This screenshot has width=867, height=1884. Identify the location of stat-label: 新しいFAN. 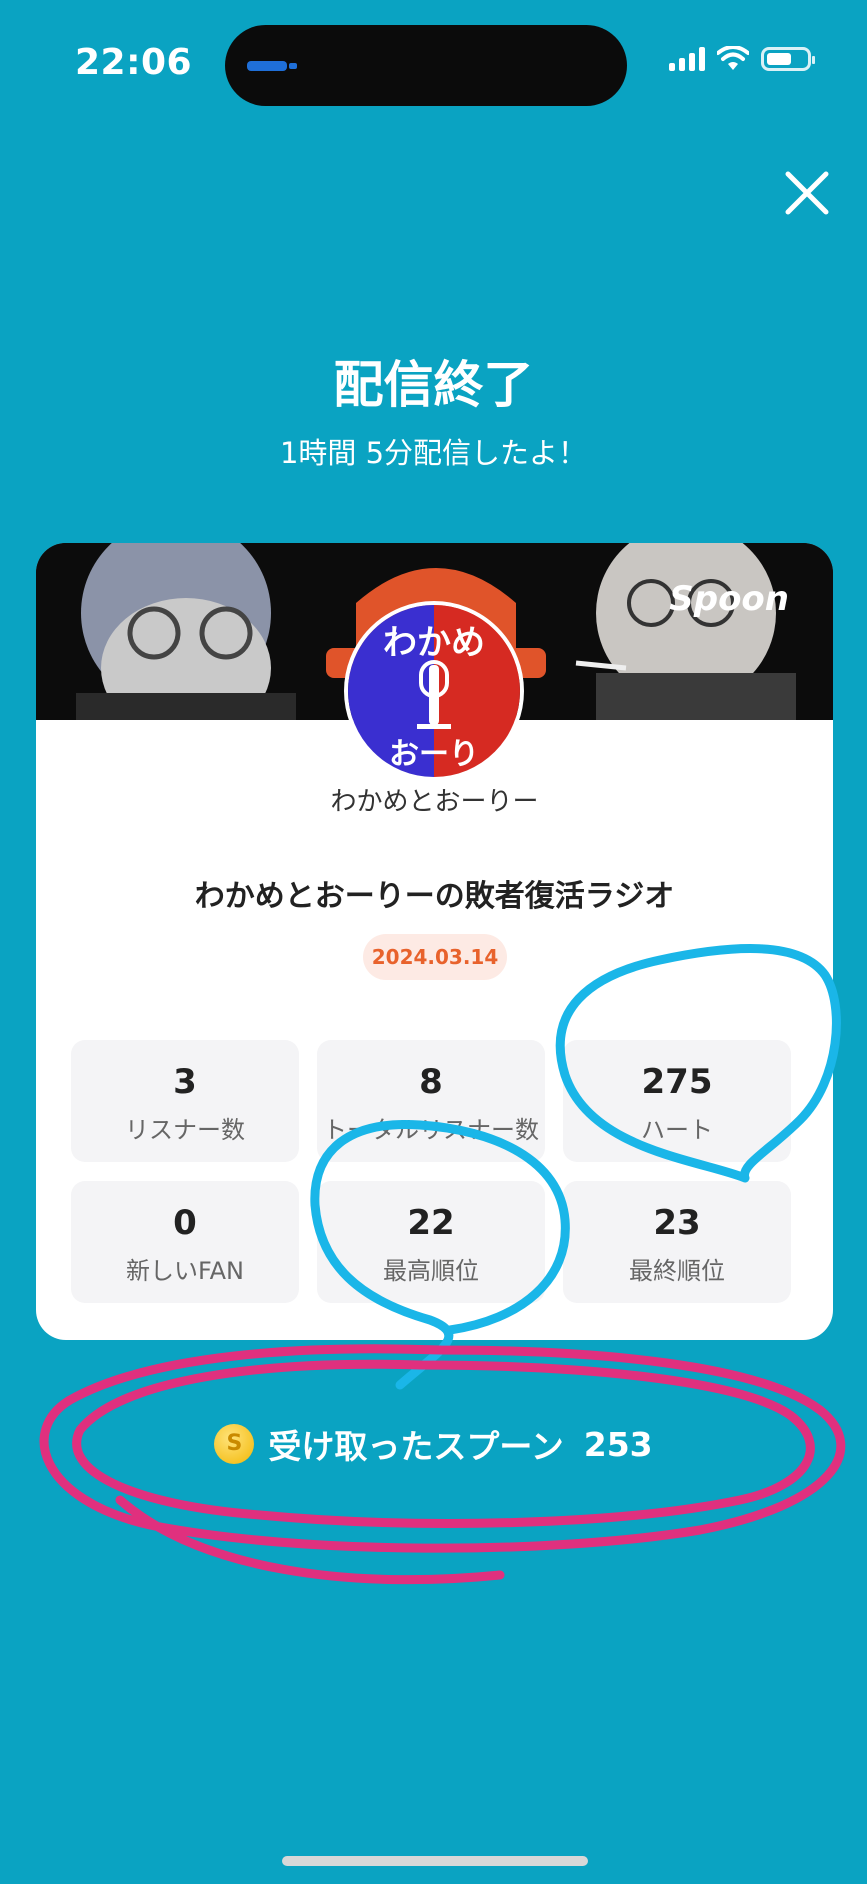
(185, 1271).